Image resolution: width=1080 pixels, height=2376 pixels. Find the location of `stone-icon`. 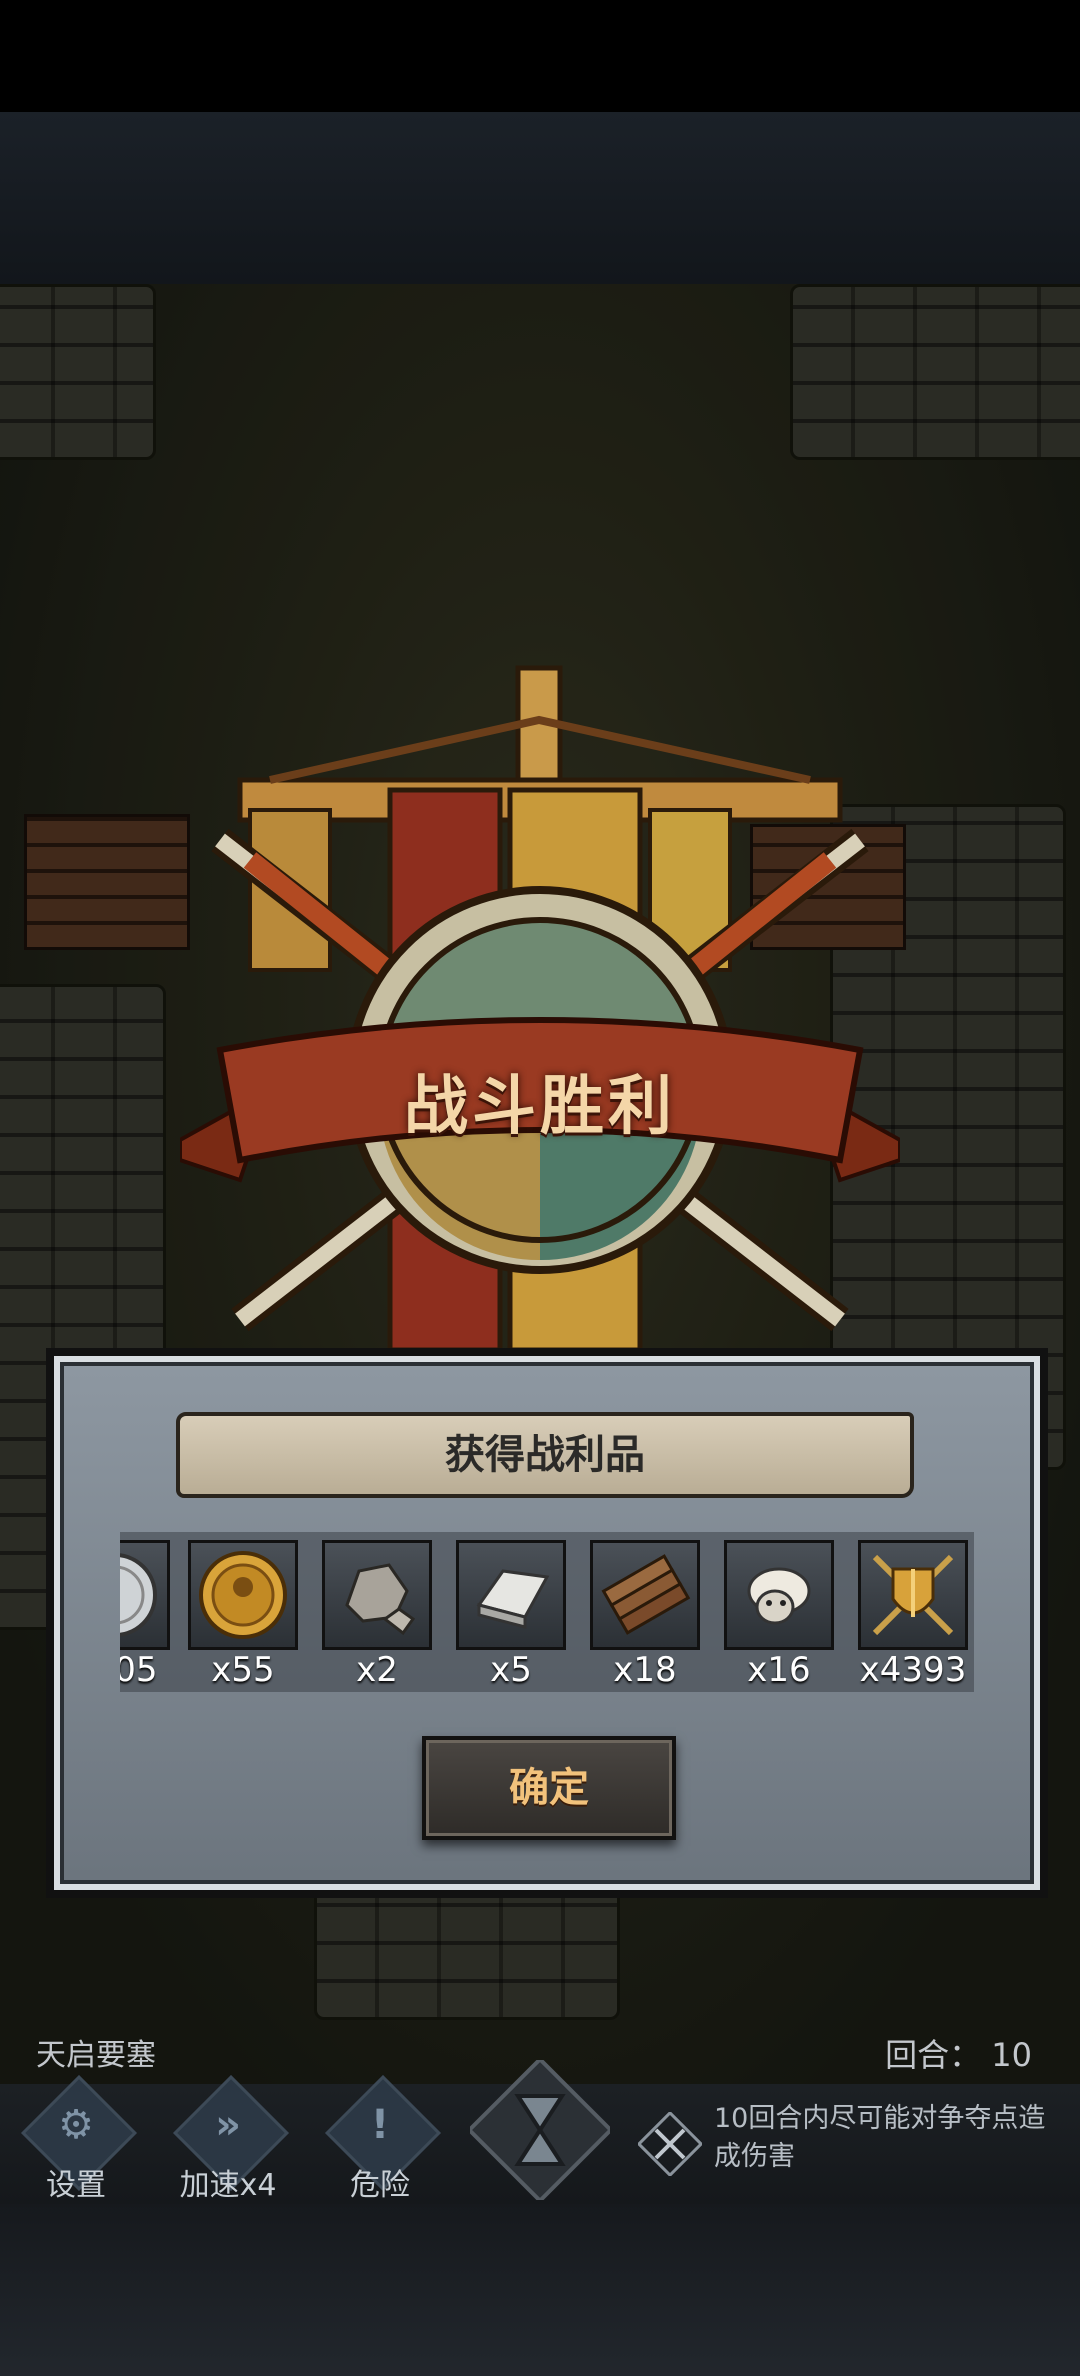

stone-icon is located at coordinates (380, 1599).